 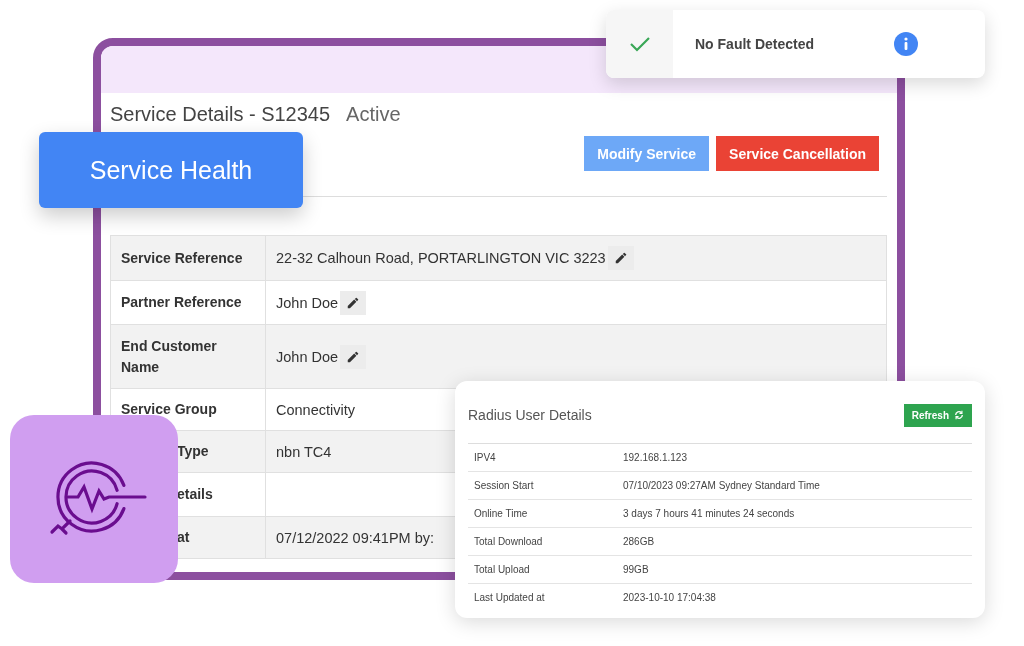 I want to click on row-value: 286GB, so click(x=639, y=541).